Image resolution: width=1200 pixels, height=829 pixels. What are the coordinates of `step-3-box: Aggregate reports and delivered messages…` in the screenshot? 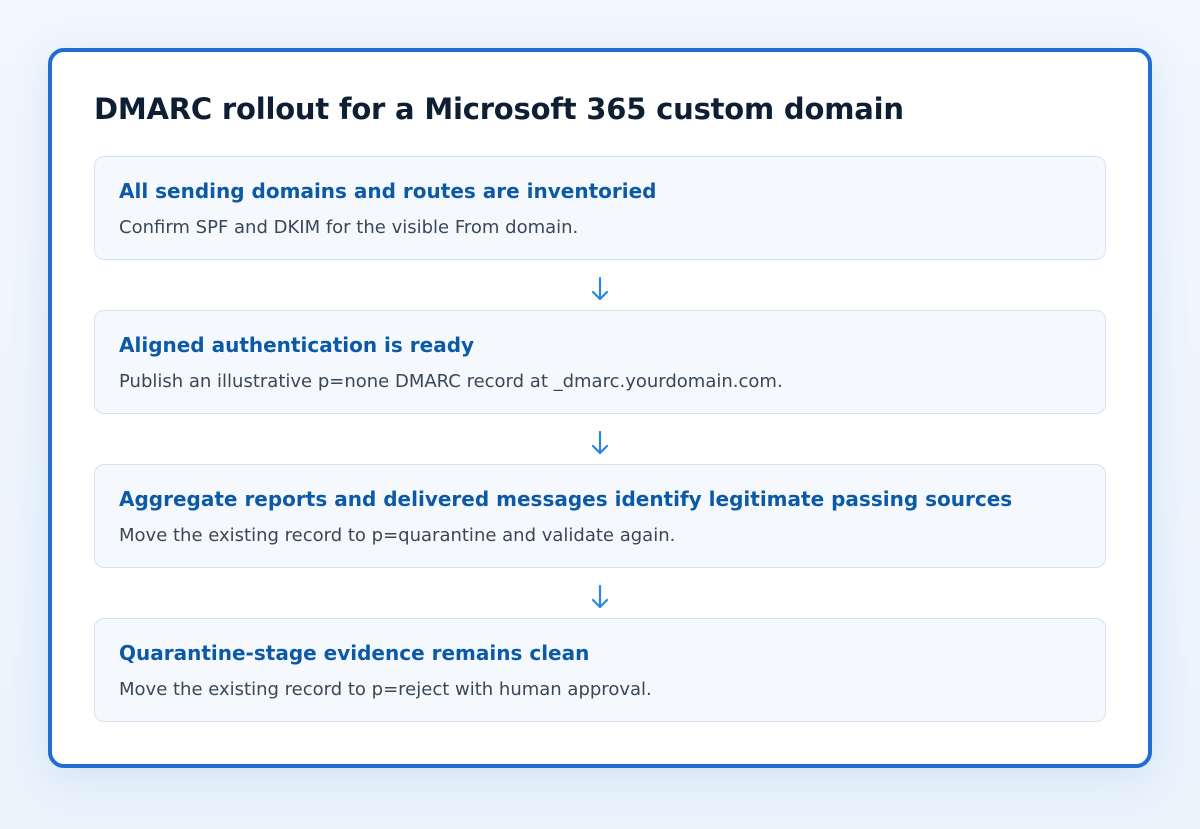 It's located at (600, 516).